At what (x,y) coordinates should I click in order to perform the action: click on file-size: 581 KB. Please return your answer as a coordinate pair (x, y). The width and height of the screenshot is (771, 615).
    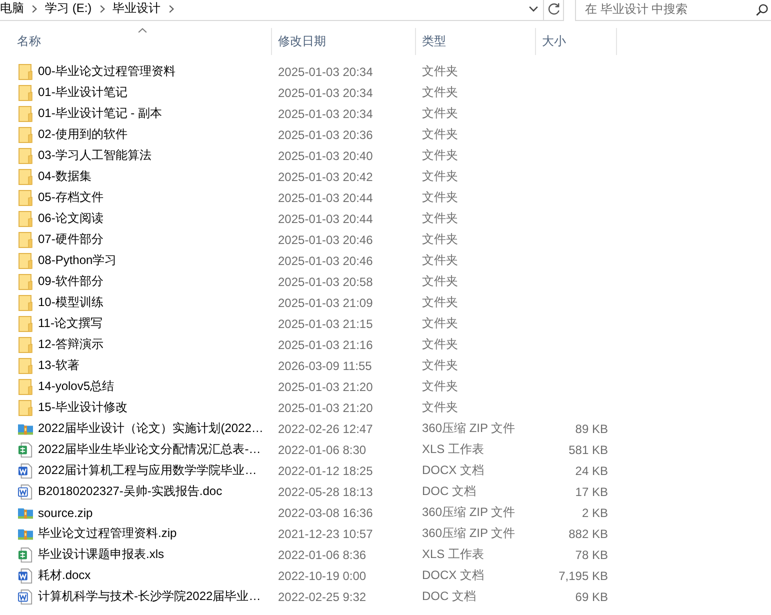
    Looking at the image, I should click on (588, 449).